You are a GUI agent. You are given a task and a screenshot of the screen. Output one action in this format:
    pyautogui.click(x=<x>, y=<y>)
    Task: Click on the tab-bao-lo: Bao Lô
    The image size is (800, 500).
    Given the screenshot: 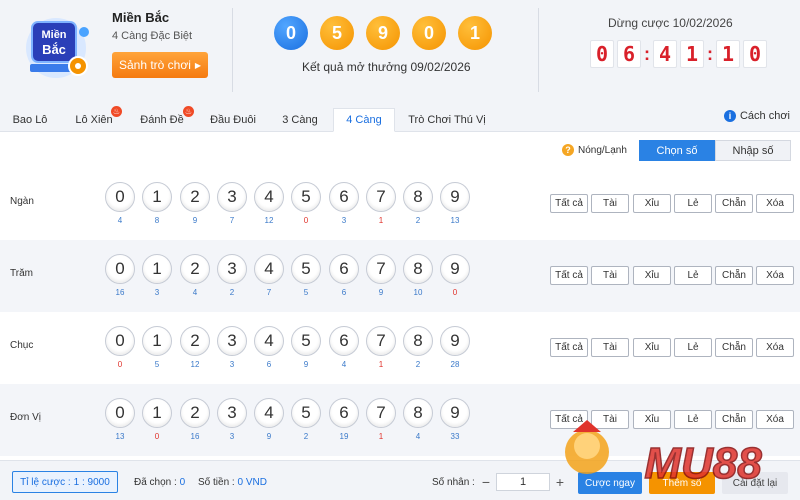 What is the action you would take?
    pyautogui.click(x=30, y=120)
    